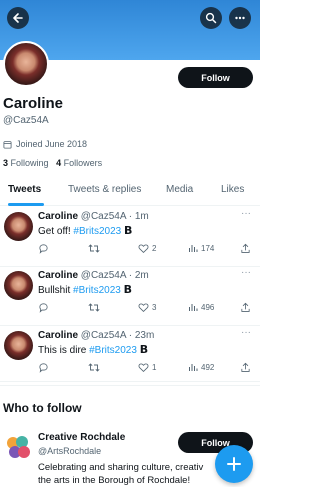 Image resolution: width=320 pixels, height=487 pixels. What do you see at coordinates (52, 163) in the screenshot?
I see `follow-counts: 3 Following 4 Followers` at bounding box center [52, 163].